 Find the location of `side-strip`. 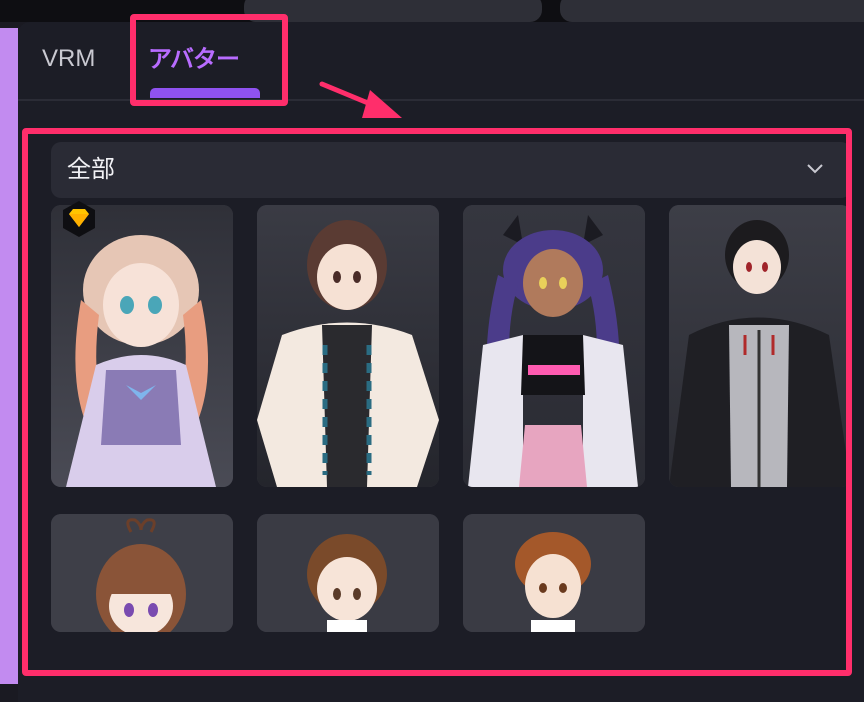

side-strip is located at coordinates (9, 356).